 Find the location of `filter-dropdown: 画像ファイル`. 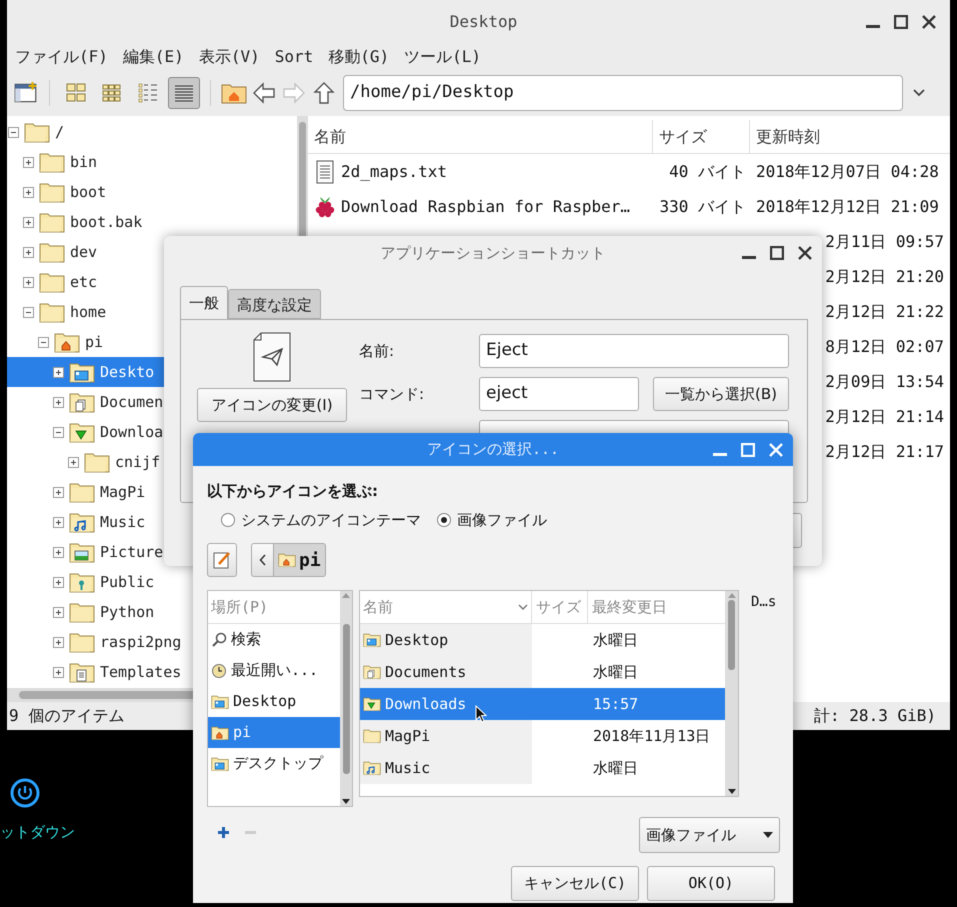

filter-dropdown: 画像ファイル is located at coordinates (709, 835).